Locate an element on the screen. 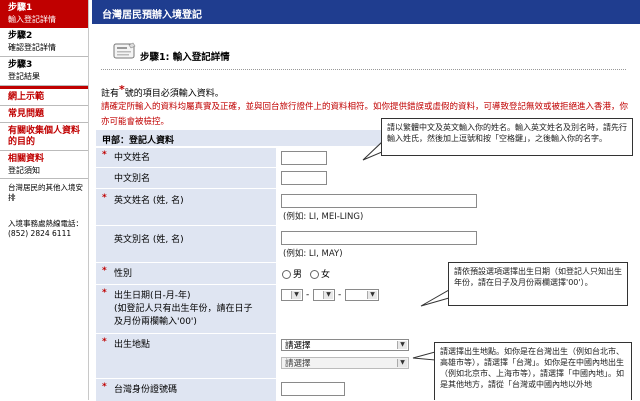 The height and width of the screenshot is (401, 640). hotline-number: (852) 2824 6111 is located at coordinates (40, 233).